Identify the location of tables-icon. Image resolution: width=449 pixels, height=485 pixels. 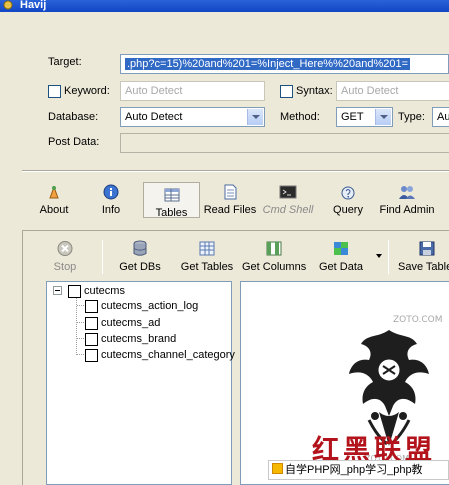
(171, 195).